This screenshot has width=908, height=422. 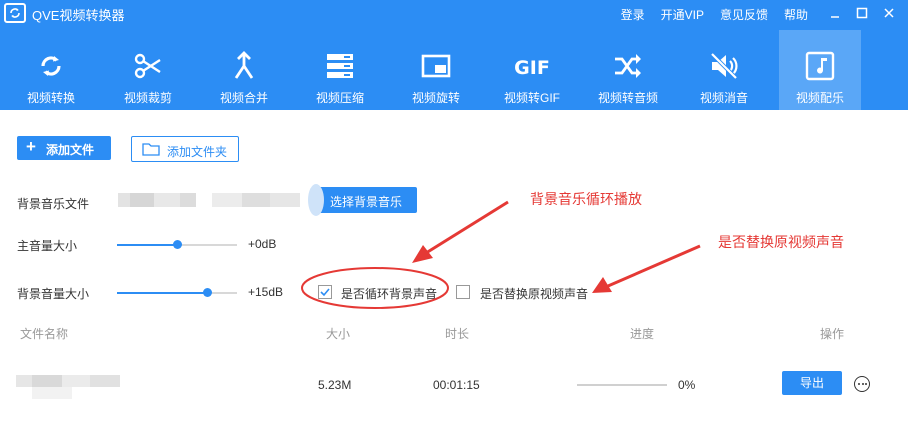 What do you see at coordinates (460, 231) in the screenshot?
I see `annotation-arrow-loop` at bounding box center [460, 231].